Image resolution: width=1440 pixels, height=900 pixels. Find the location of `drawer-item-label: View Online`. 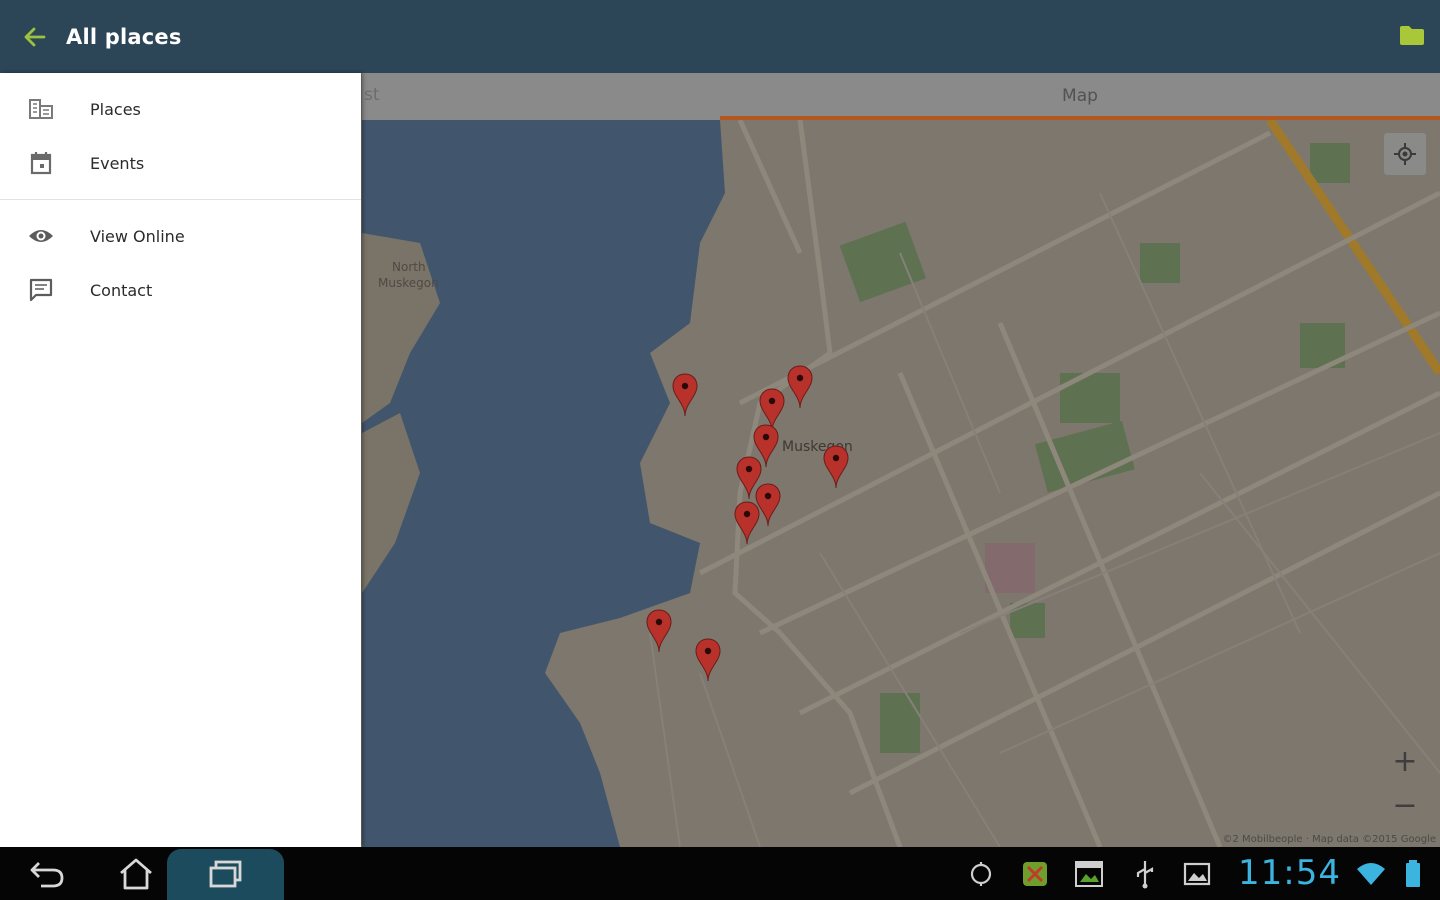

drawer-item-label: View Online is located at coordinates (137, 236).